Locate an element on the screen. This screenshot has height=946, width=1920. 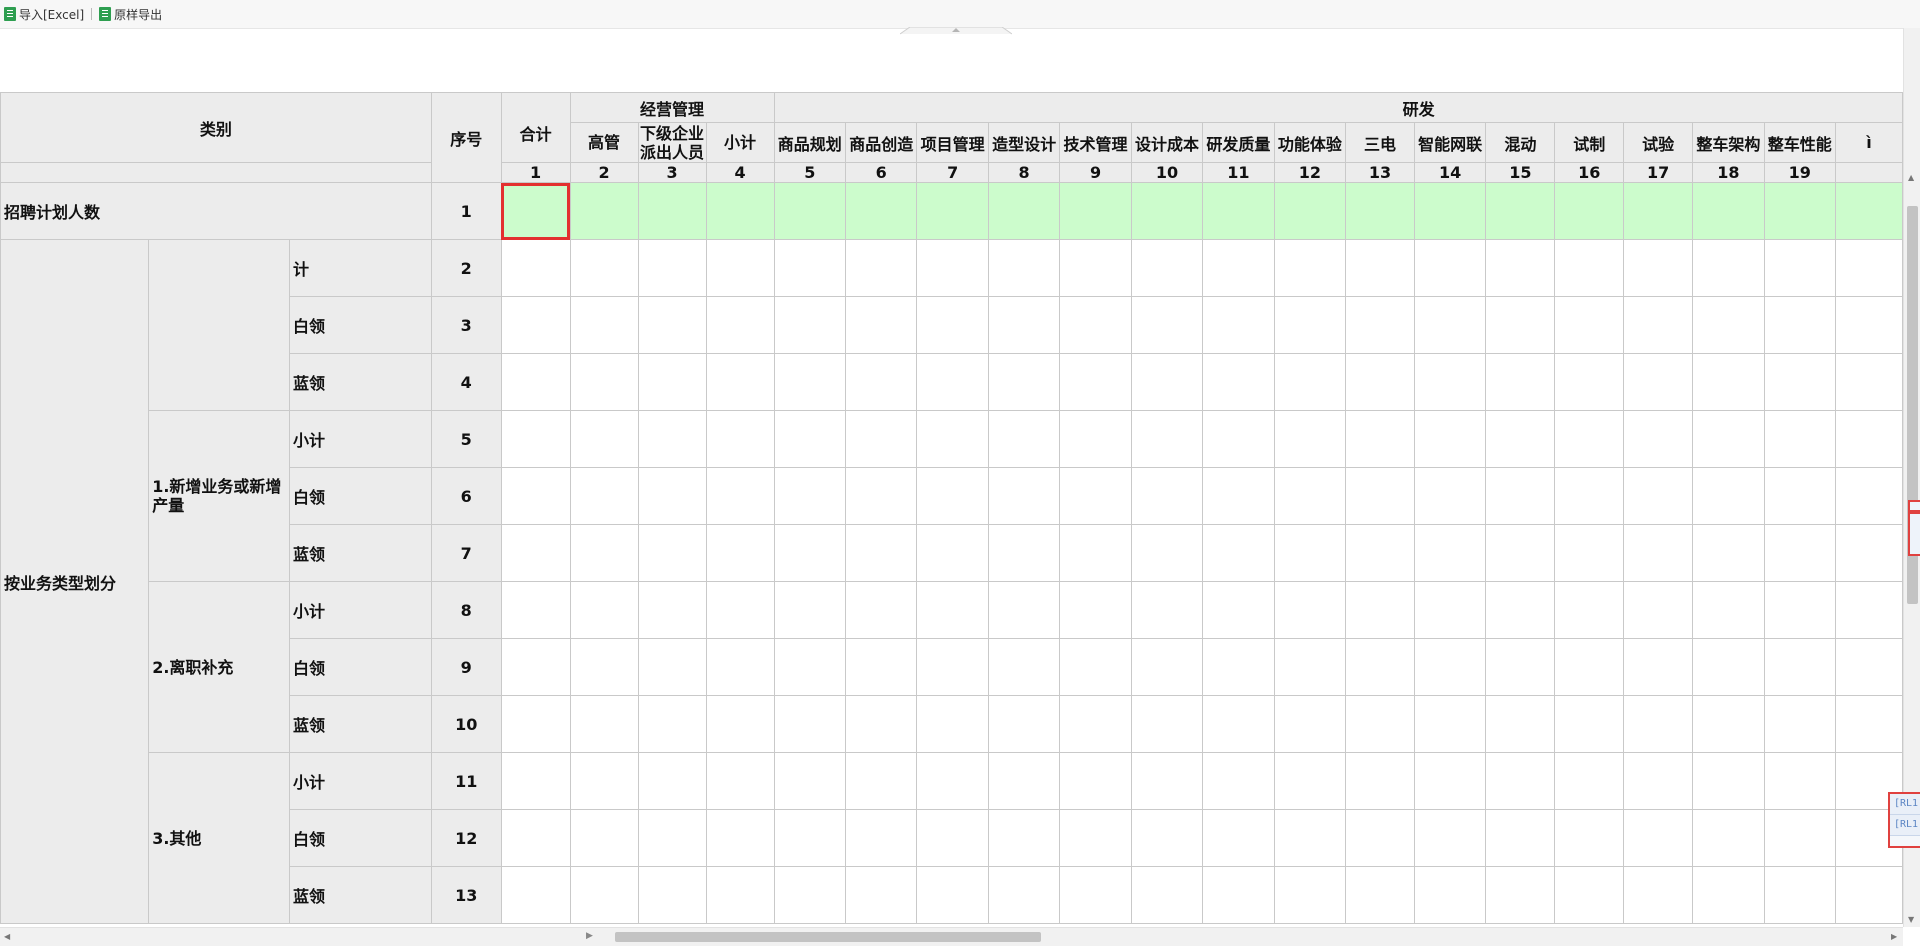
plan-total-cell-selected is located at coordinates (535, 211).